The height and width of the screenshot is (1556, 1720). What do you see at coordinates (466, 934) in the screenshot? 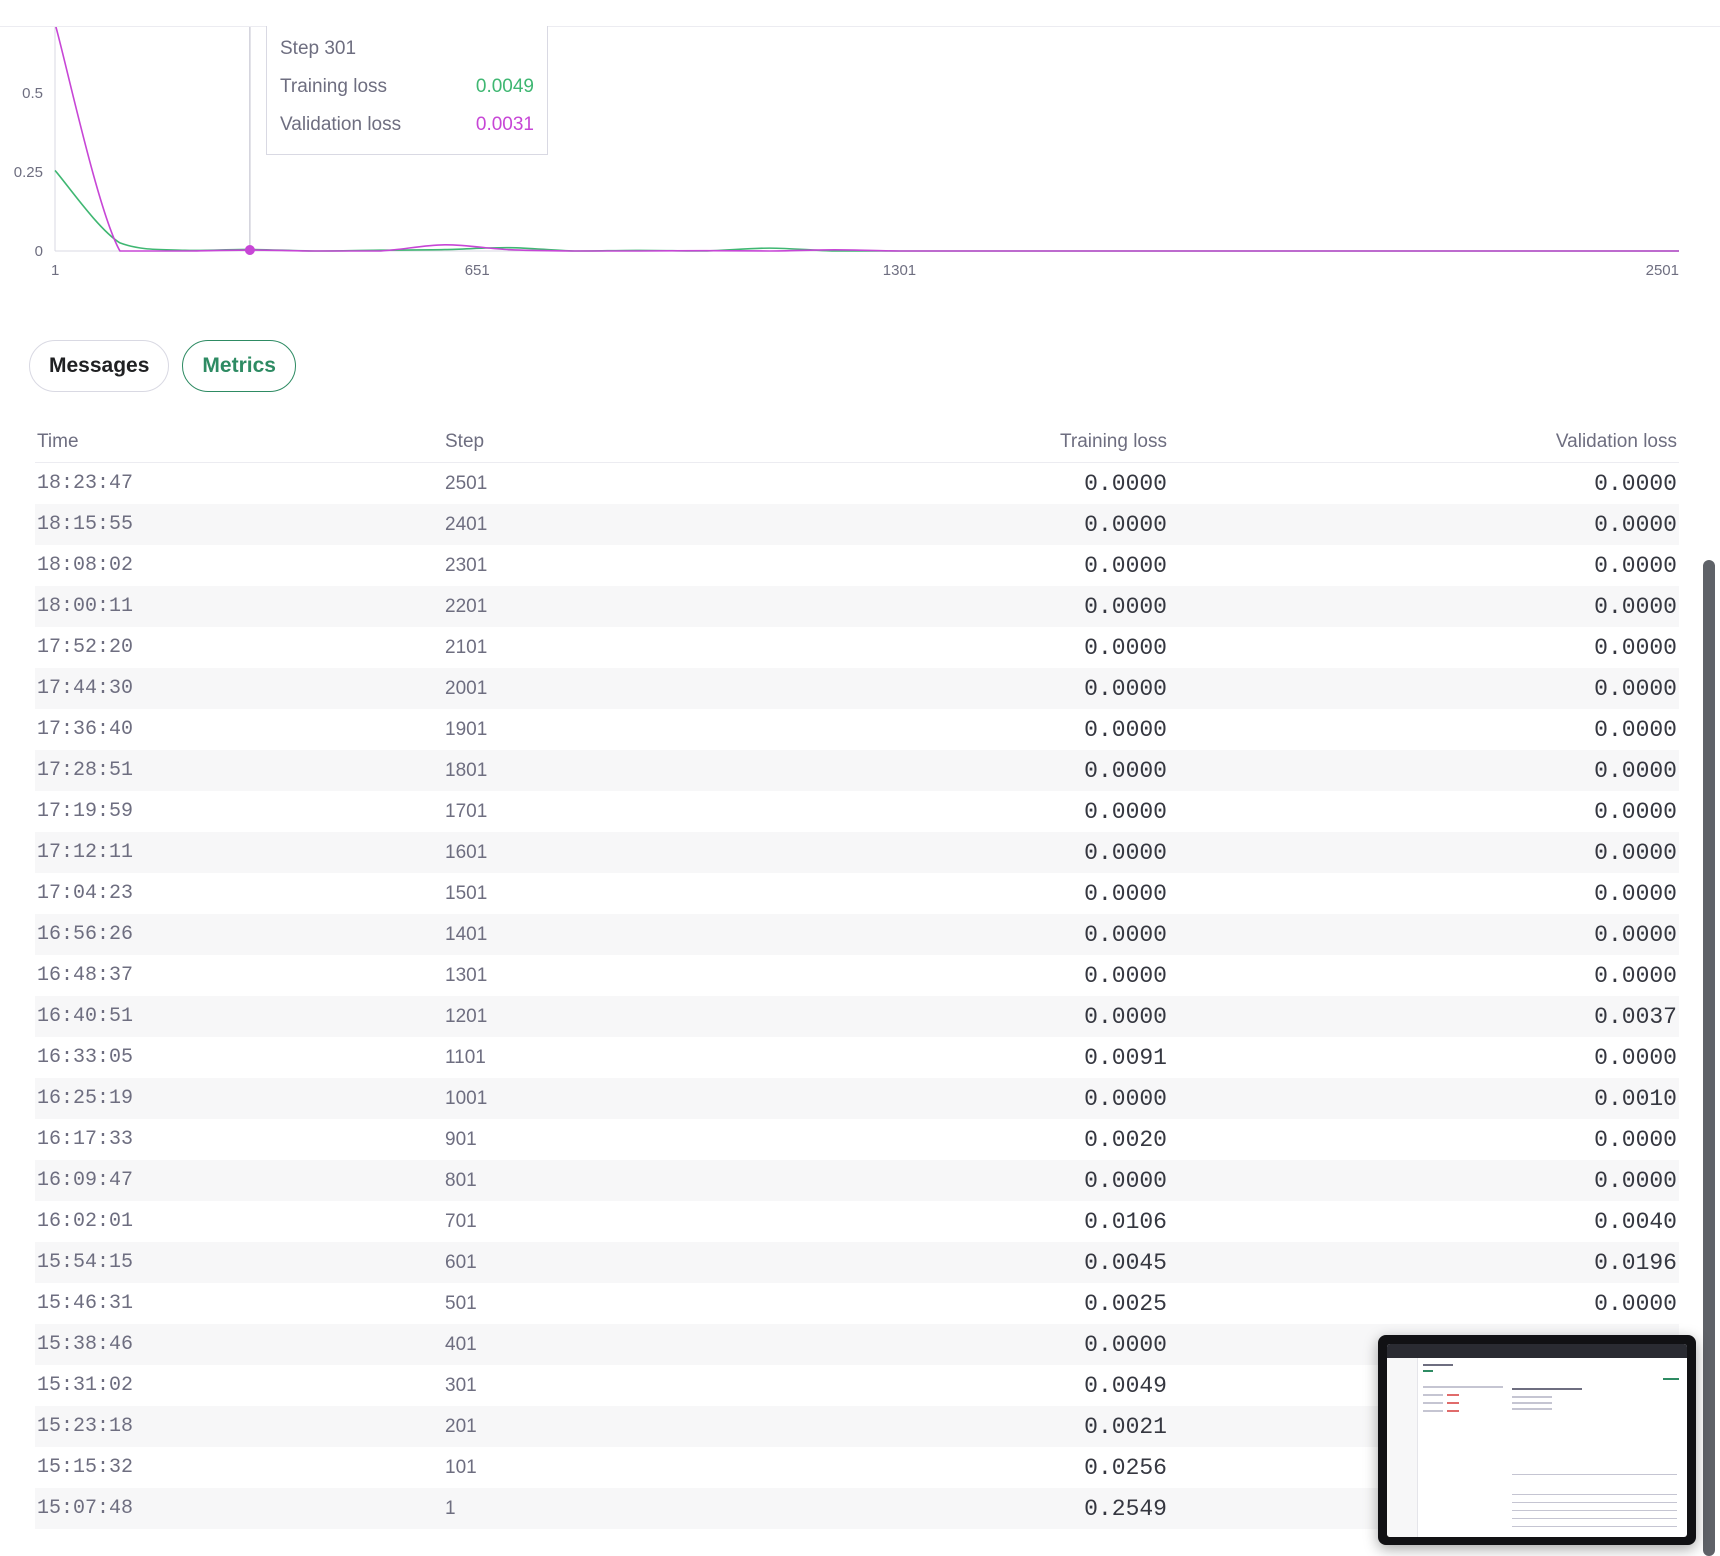
I see `cell-step: 1401` at bounding box center [466, 934].